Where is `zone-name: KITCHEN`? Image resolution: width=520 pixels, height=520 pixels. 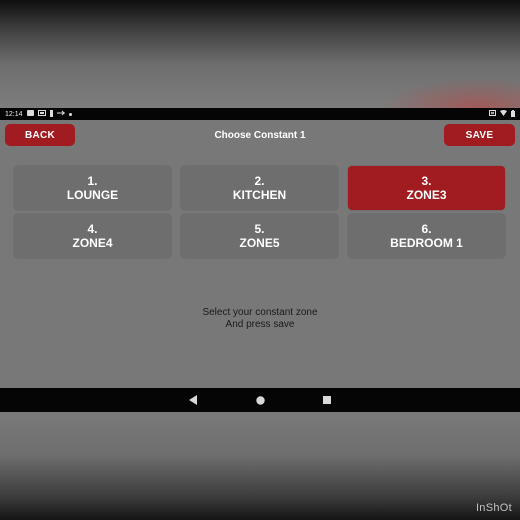 zone-name: KITCHEN is located at coordinates (259, 195).